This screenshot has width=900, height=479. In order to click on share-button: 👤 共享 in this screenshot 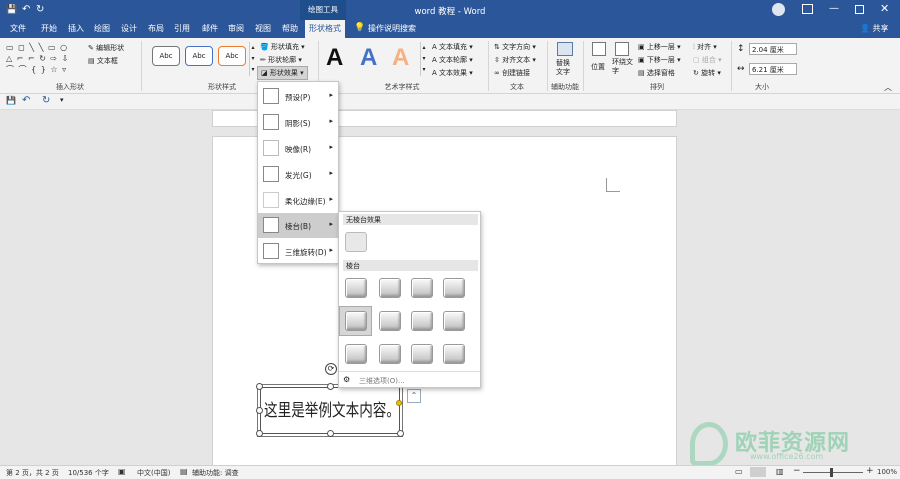, I will do `click(874, 28)`.